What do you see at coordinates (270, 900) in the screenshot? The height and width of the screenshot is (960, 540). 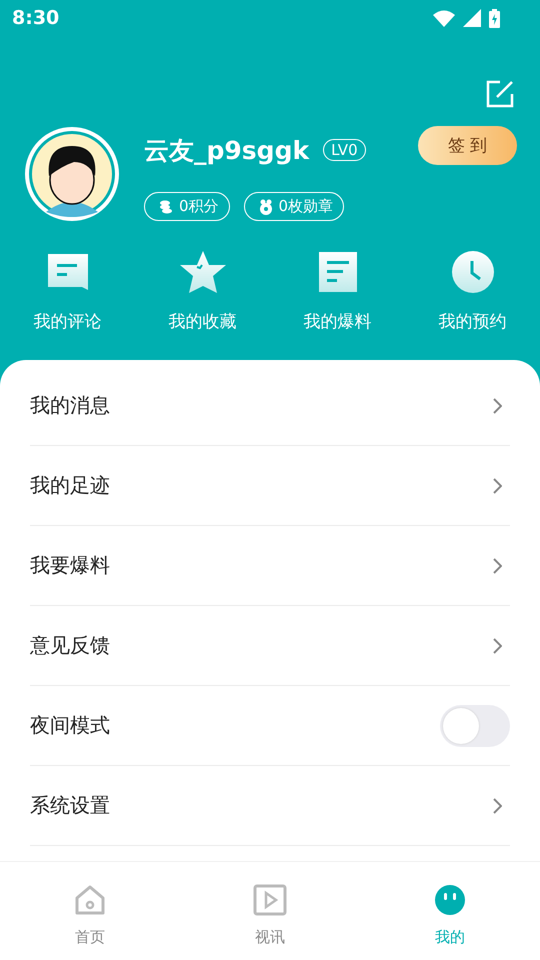 I see `play-icon` at bounding box center [270, 900].